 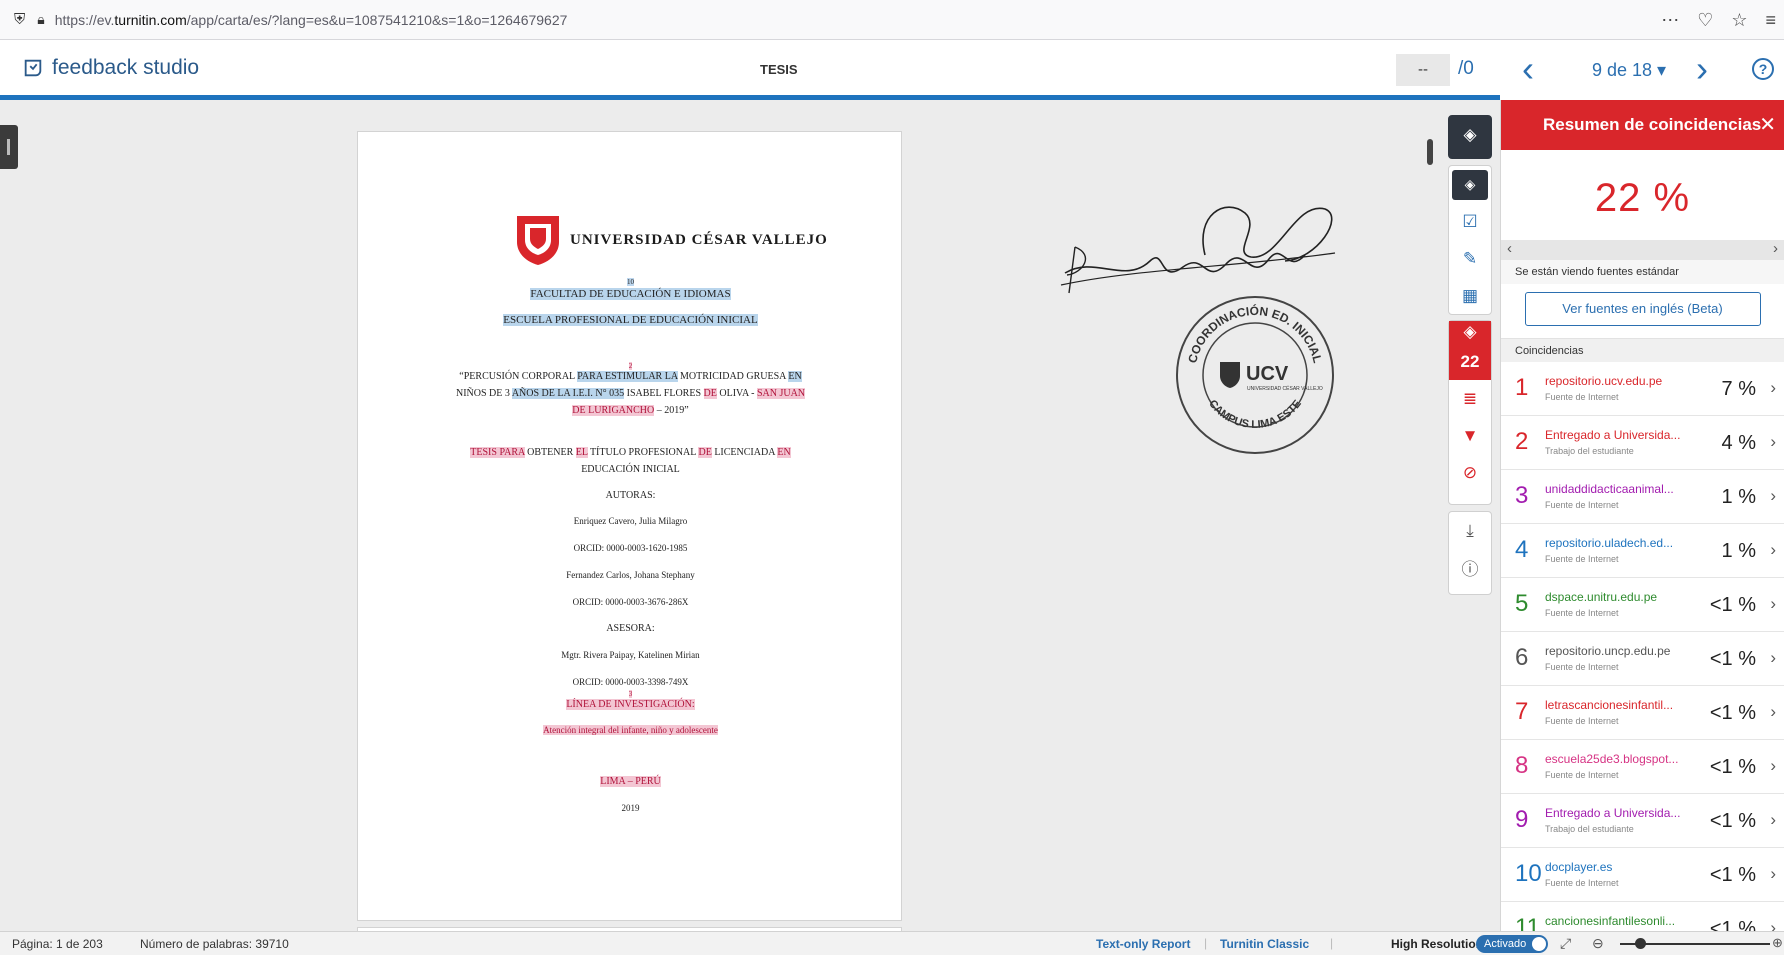 What do you see at coordinates (630, 628) in the screenshot?
I see `advisor-label: ASESORA:` at bounding box center [630, 628].